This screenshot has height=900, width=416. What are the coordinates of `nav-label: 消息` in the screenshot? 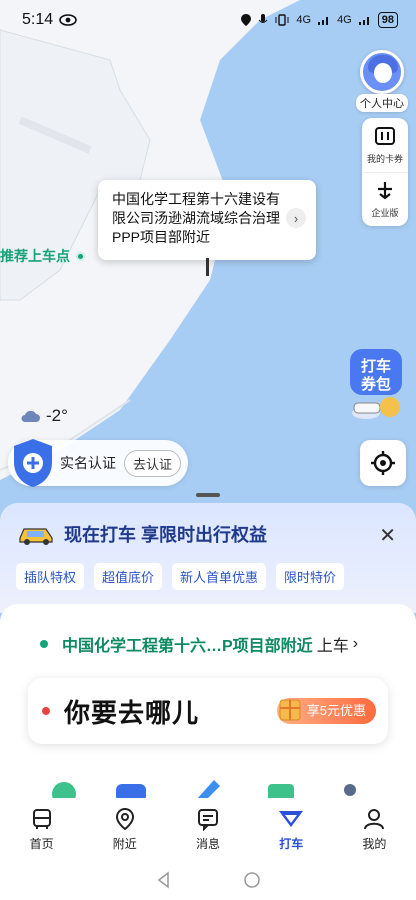 It's located at (208, 843).